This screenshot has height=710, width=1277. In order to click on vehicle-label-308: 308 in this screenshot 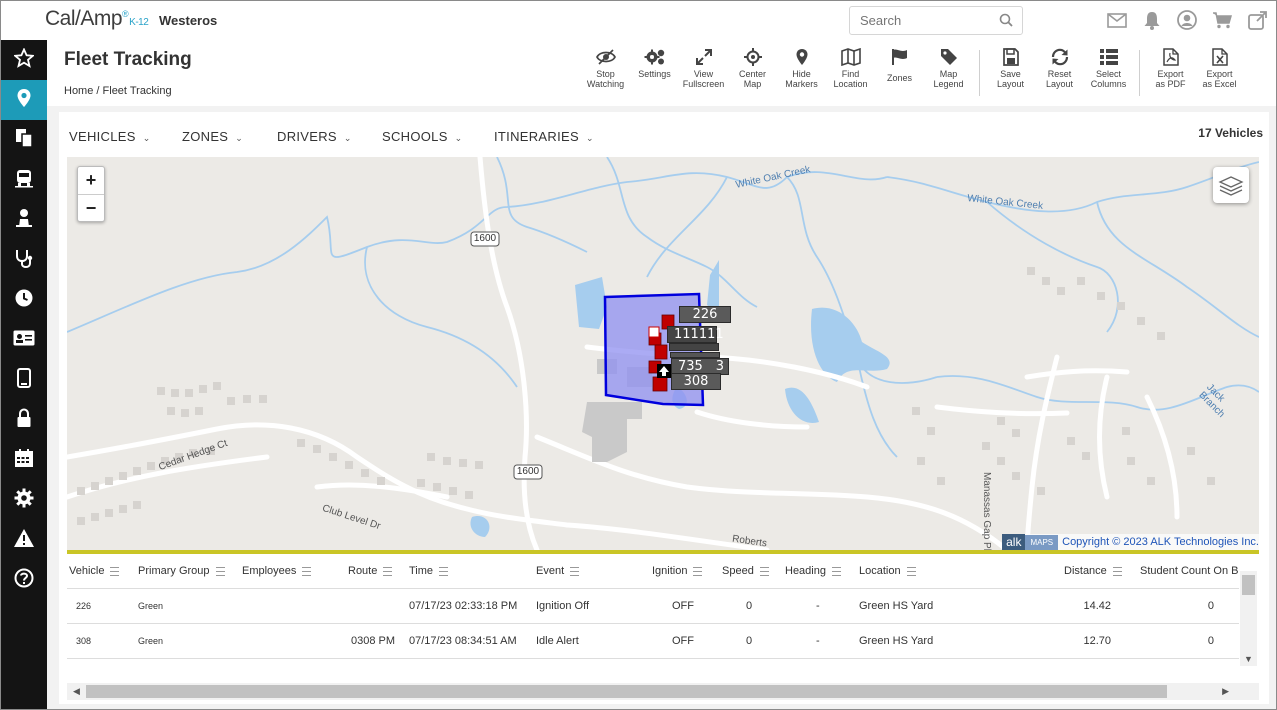, I will do `click(696, 381)`.